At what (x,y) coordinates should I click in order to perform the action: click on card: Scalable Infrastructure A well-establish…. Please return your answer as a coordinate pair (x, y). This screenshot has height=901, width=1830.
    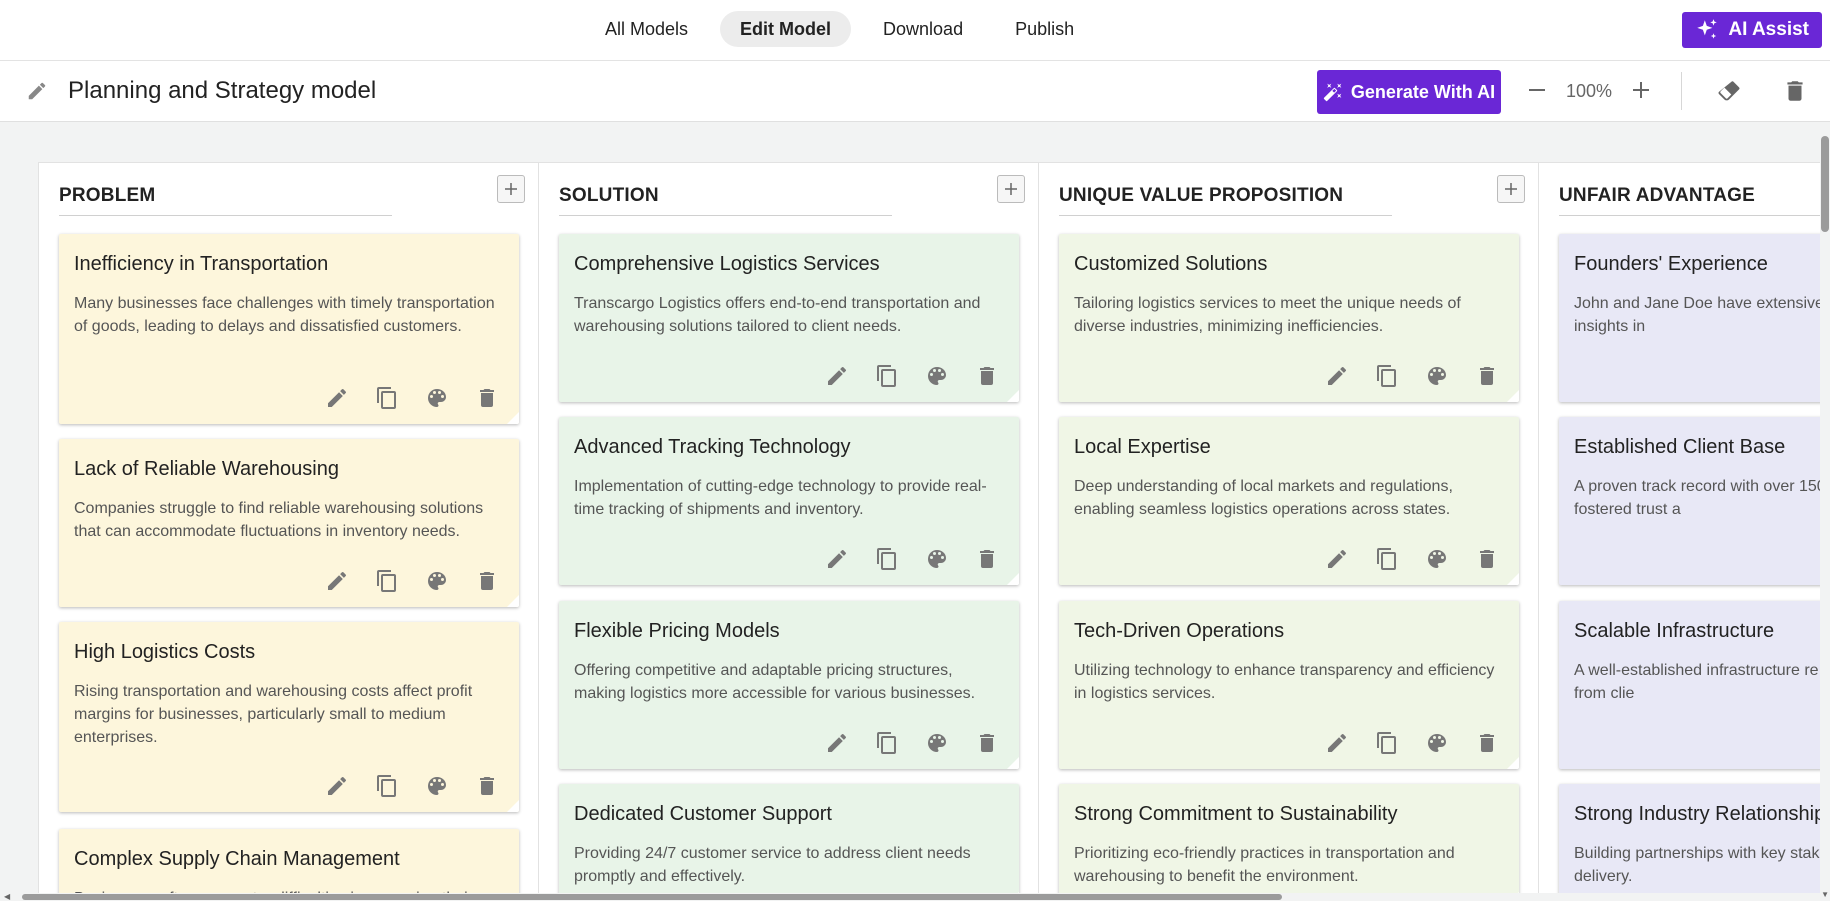
    Looking at the image, I should click on (1694, 685).